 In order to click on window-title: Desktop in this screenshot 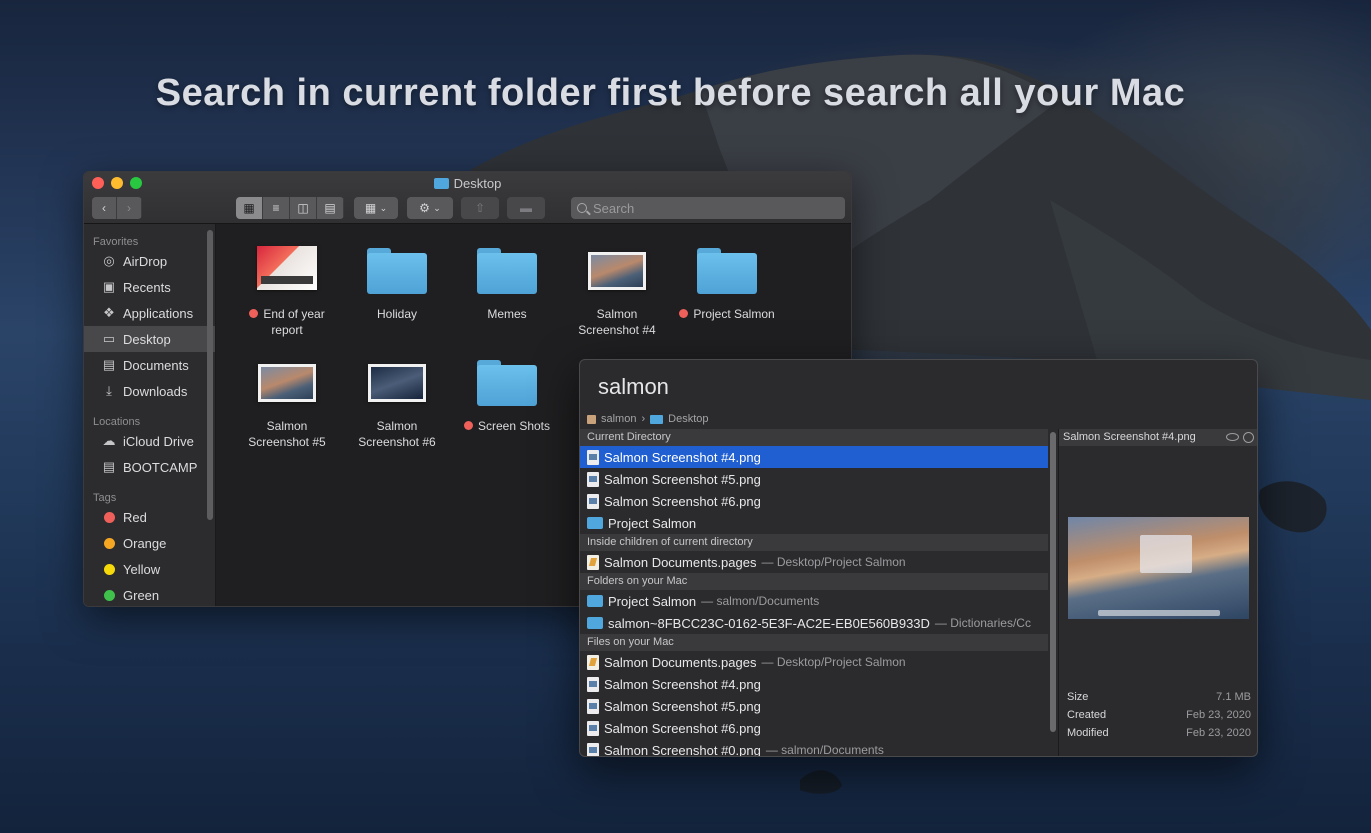, I will do `click(467, 183)`.